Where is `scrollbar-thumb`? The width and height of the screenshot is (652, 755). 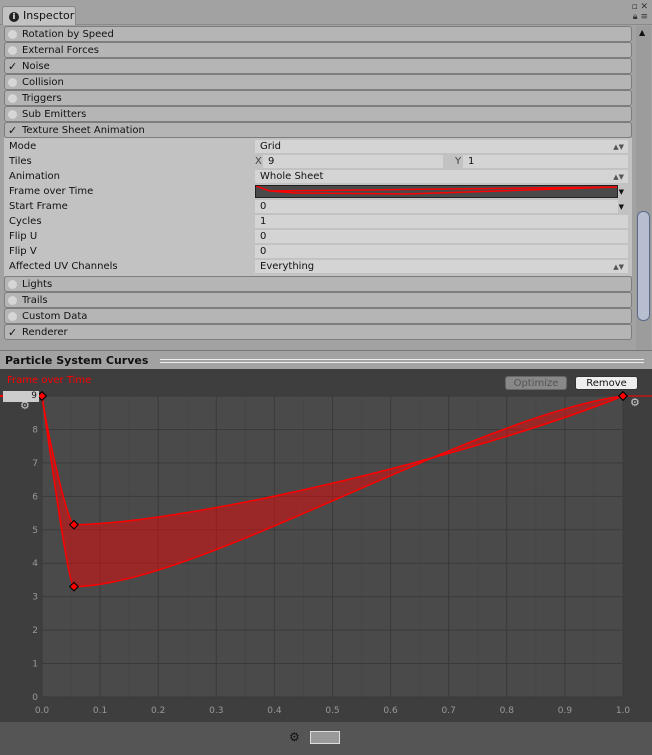 scrollbar-thumb is located at coordinates (643, 266).